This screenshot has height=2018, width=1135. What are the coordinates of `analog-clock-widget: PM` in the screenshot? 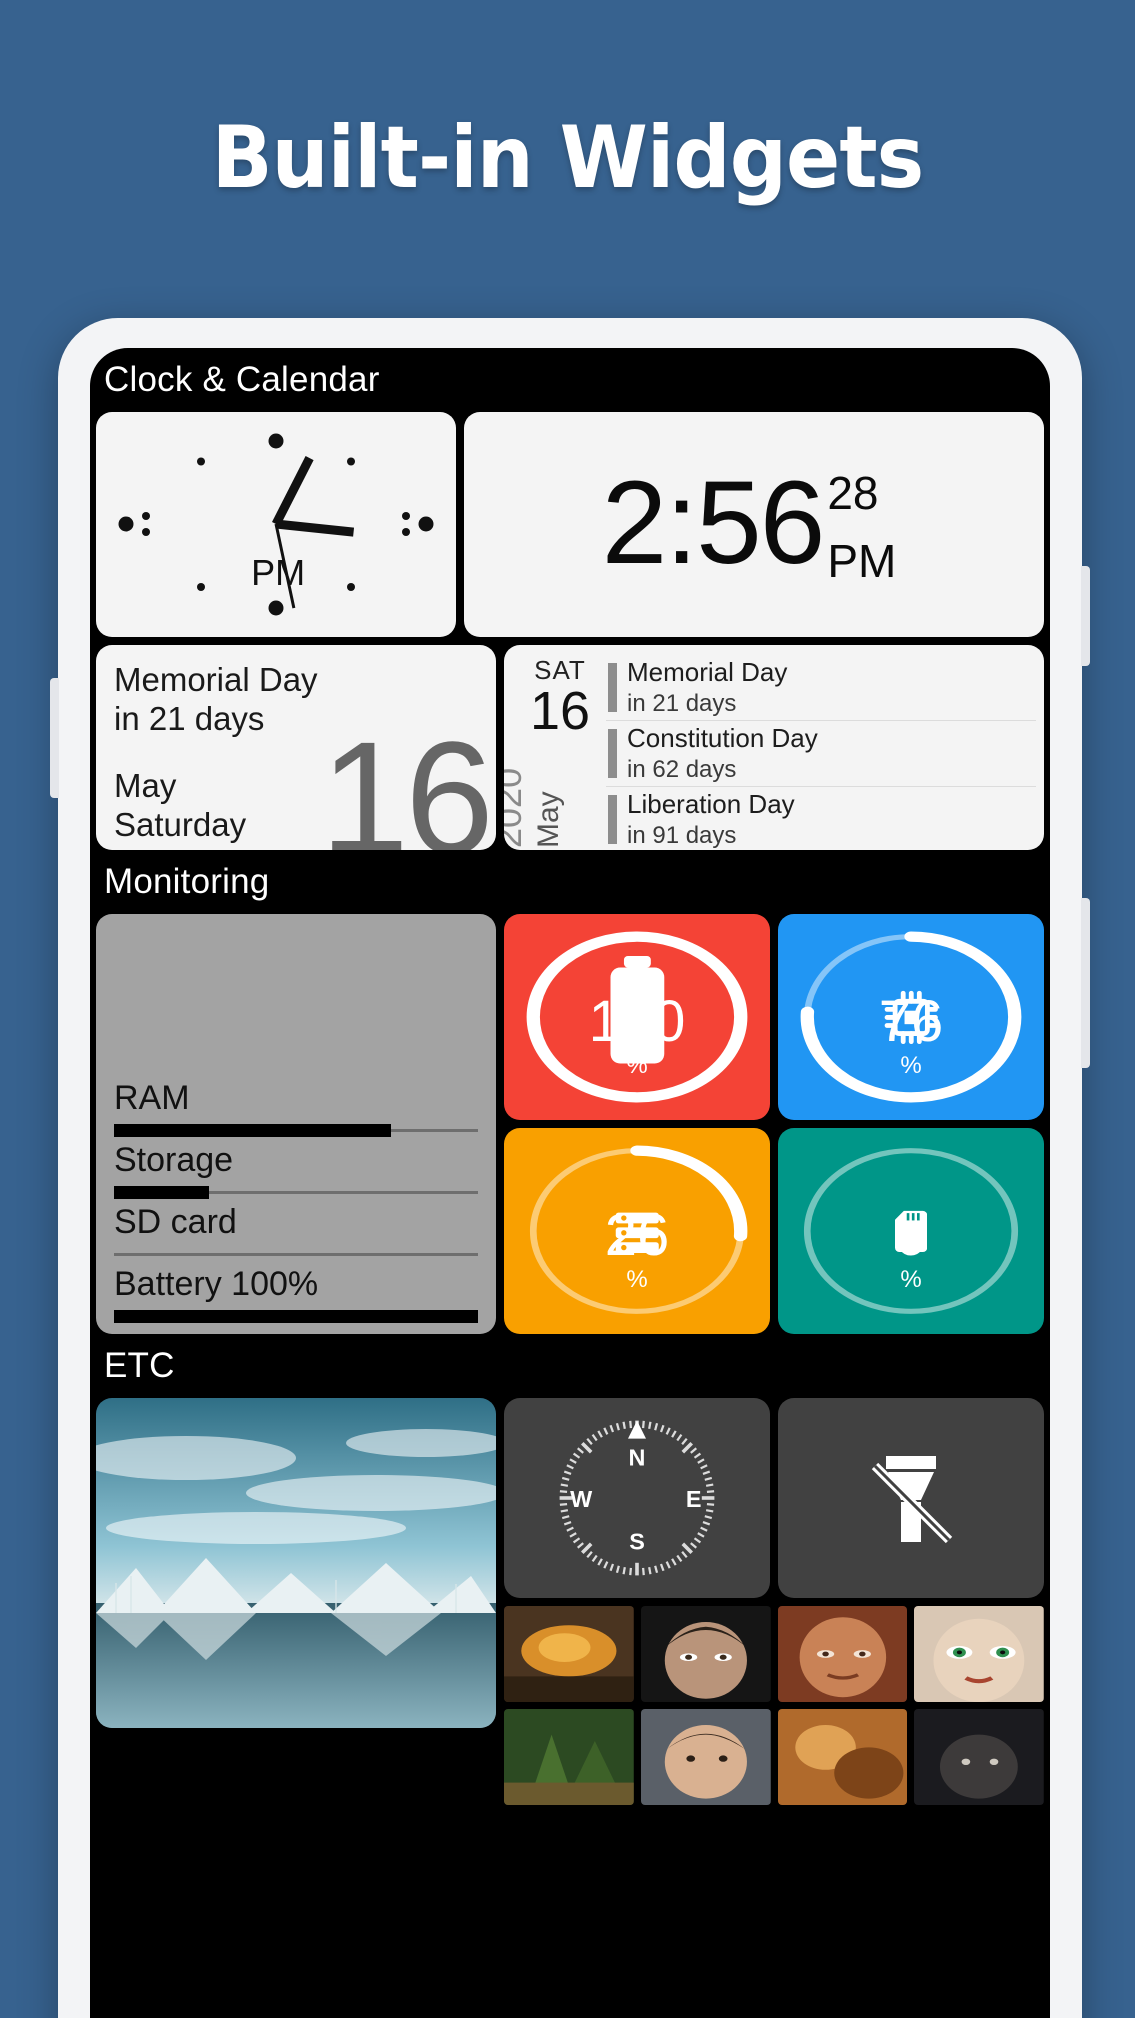 It's located at (276, 524).